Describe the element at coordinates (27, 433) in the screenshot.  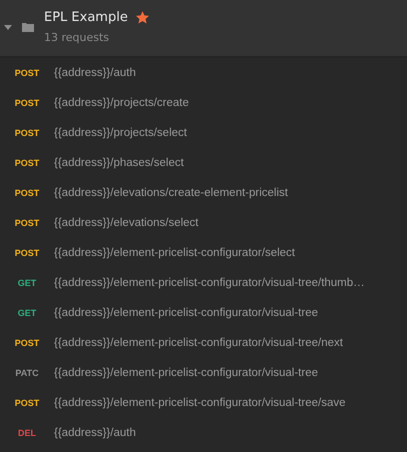
I see `method-label: DEL` at that location.